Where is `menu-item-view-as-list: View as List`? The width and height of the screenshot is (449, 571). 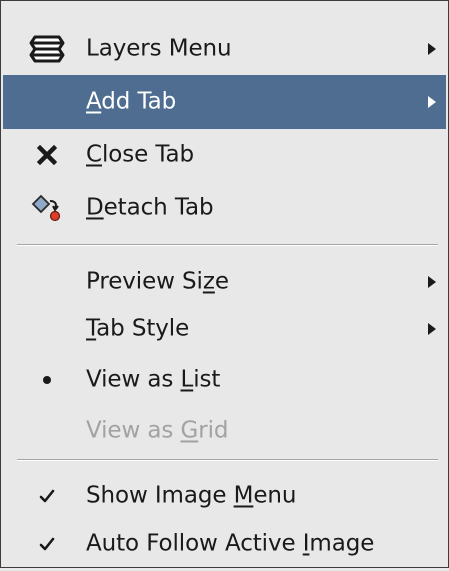
menu-item-view-as-list: View as List is located at coordinates (224, 380).